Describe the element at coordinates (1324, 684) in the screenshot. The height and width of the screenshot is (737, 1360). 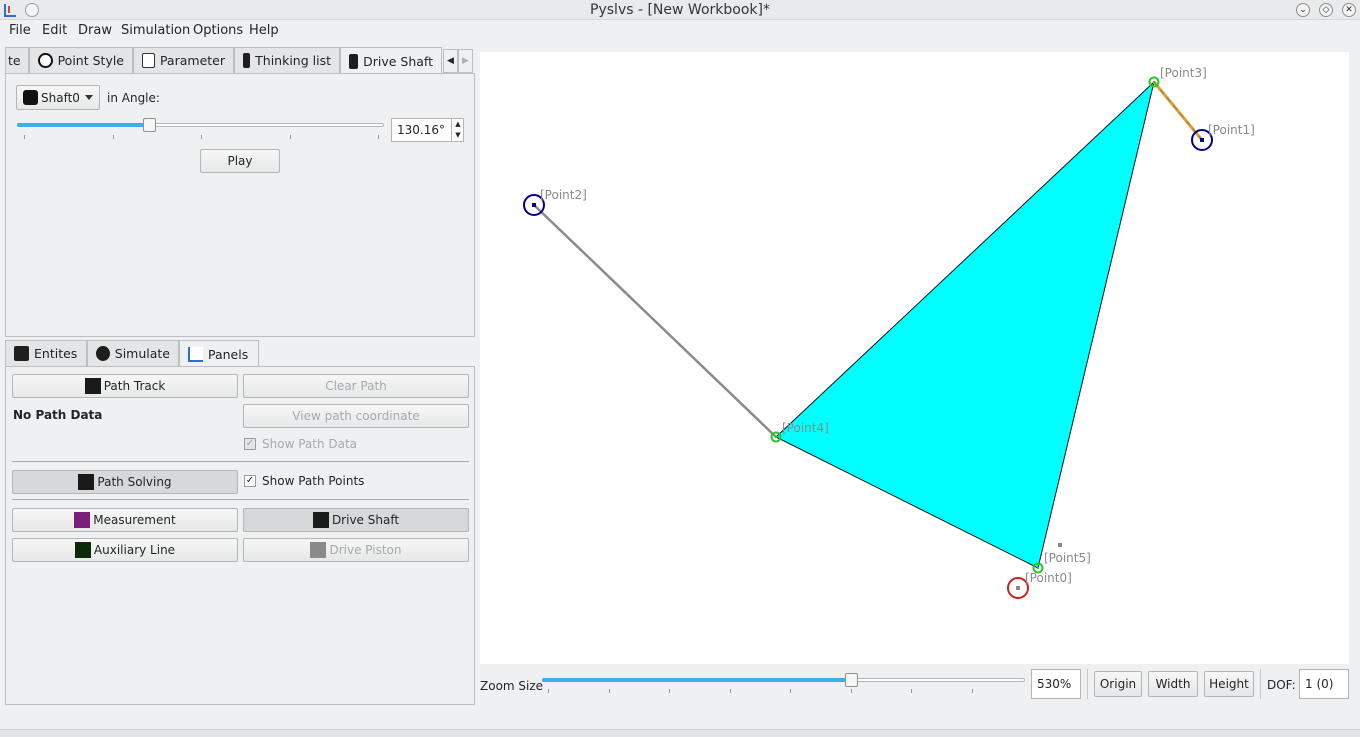
I see `dof-field: 1 (0)` at that location.